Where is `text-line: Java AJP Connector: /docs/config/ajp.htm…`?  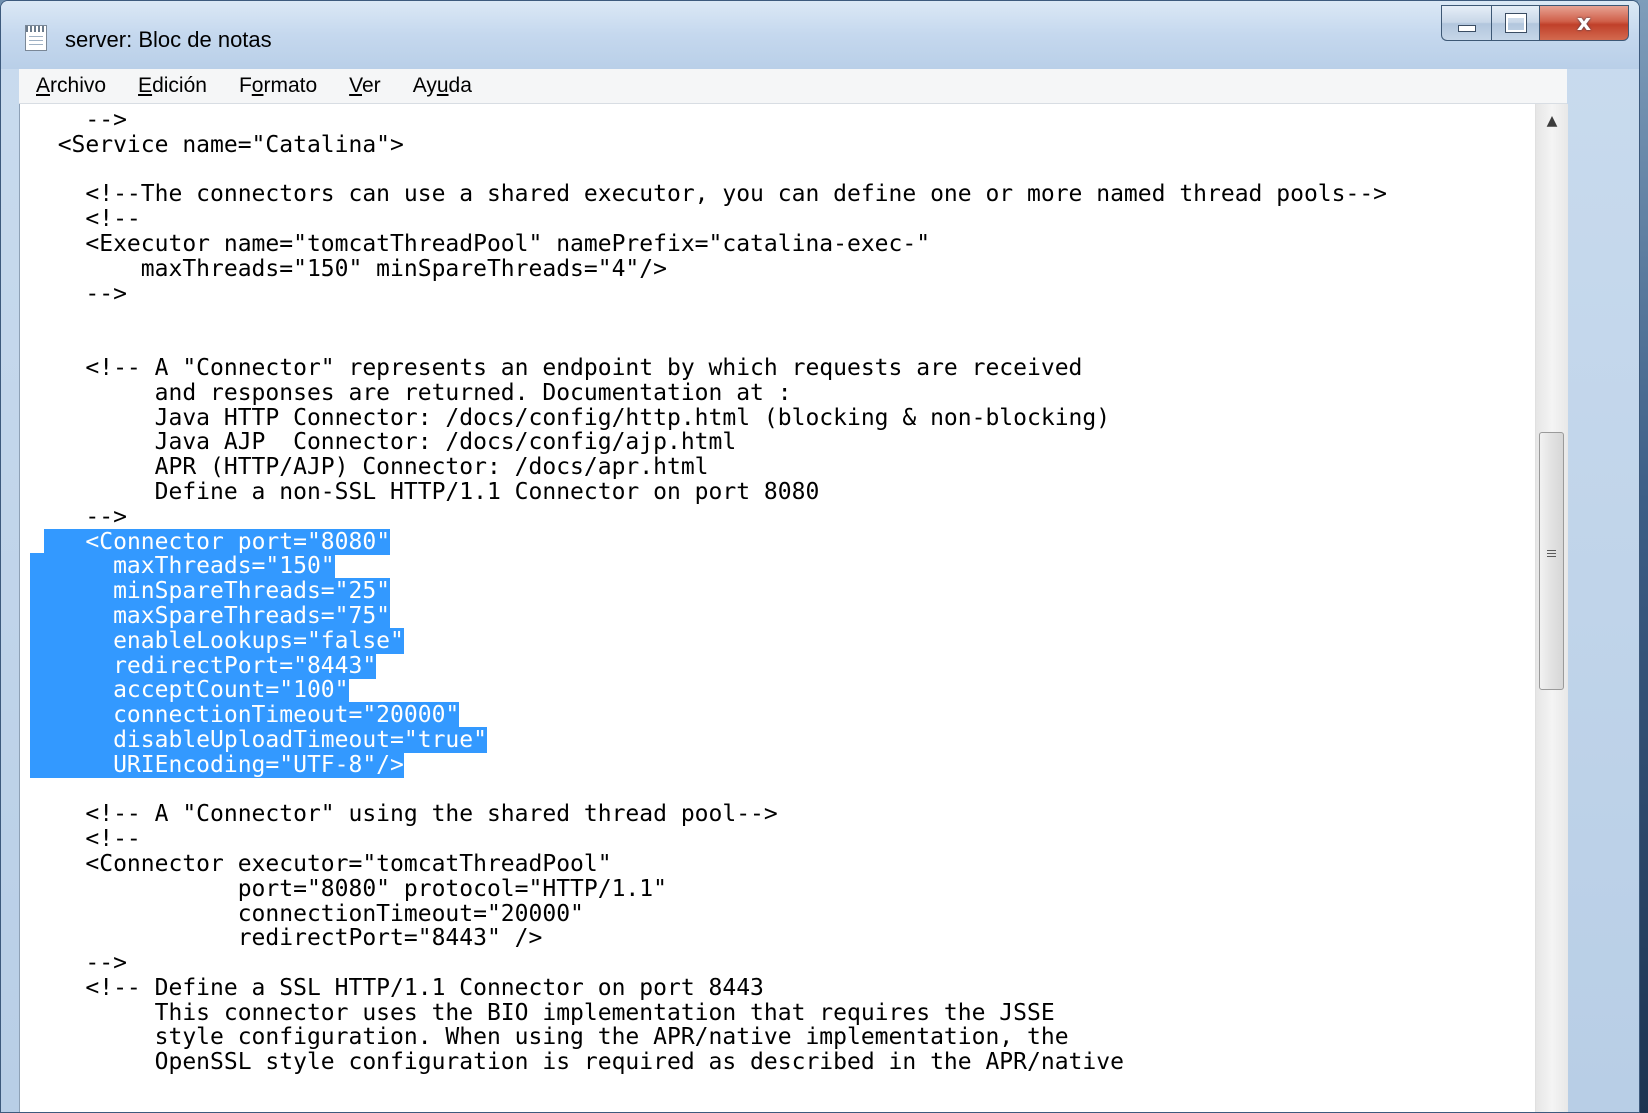
text-line: Java AJP Connector: /docs/config/ajp.htm… is located at coordinates (708, 442).